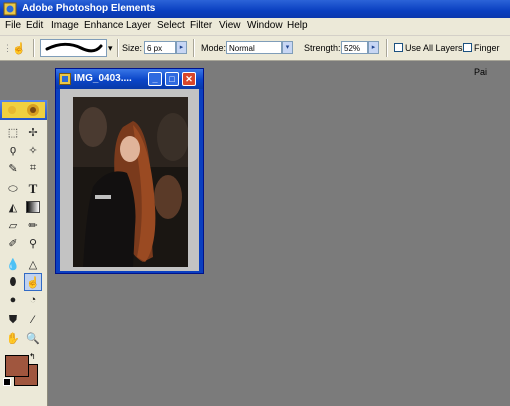  Describe the element at coordinates (65, 79) in the screenshot. I see `document-icon` at that location.